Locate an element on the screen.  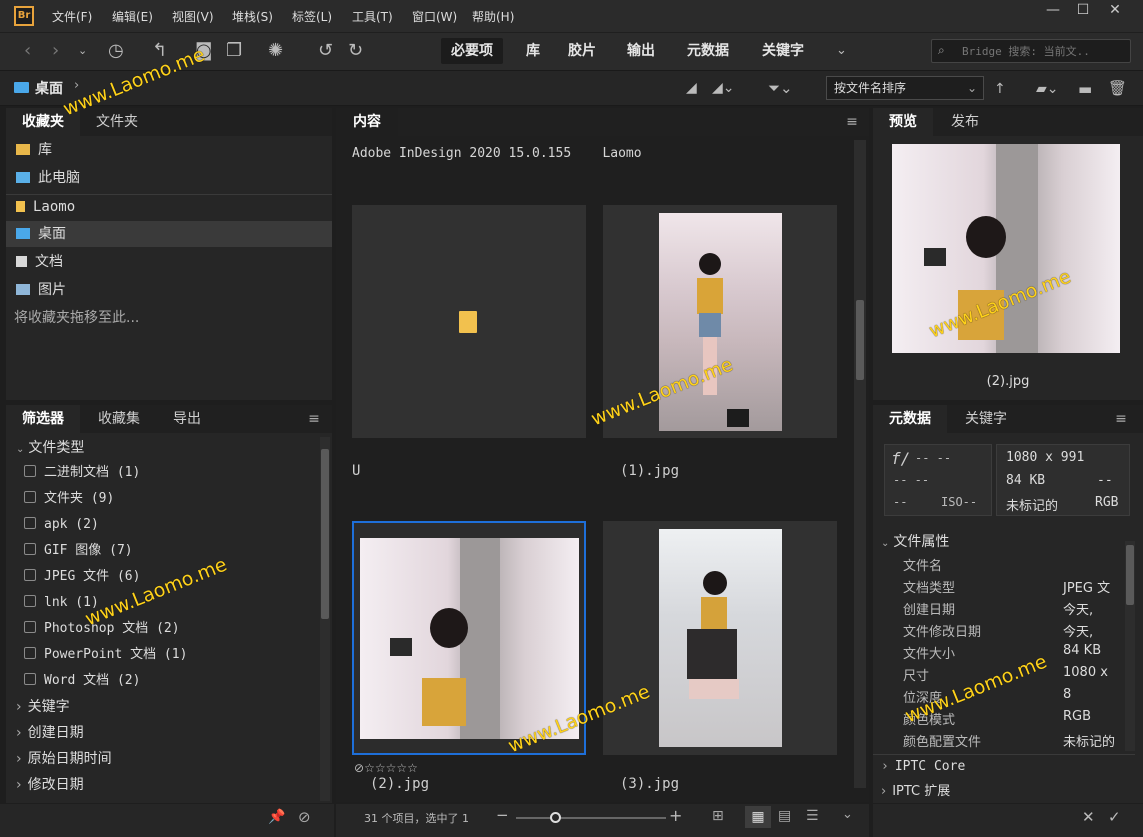
menu-view: 视图(V) is located at coordinates (193, 16).